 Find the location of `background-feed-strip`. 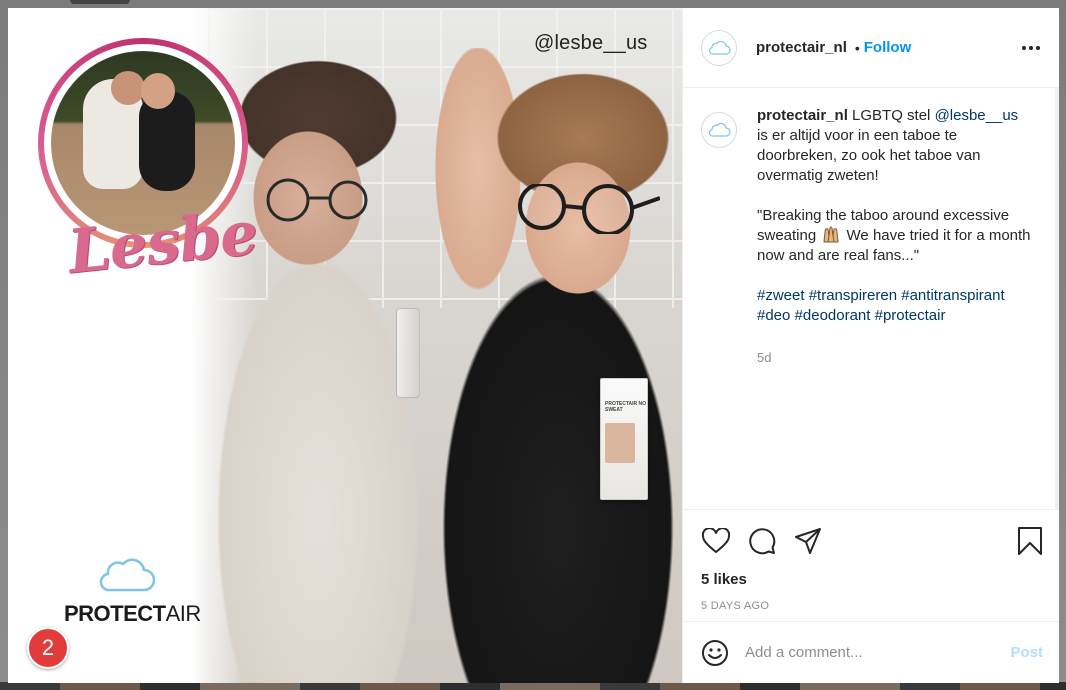

background-feed-strip is located at coordinates (533, 686).